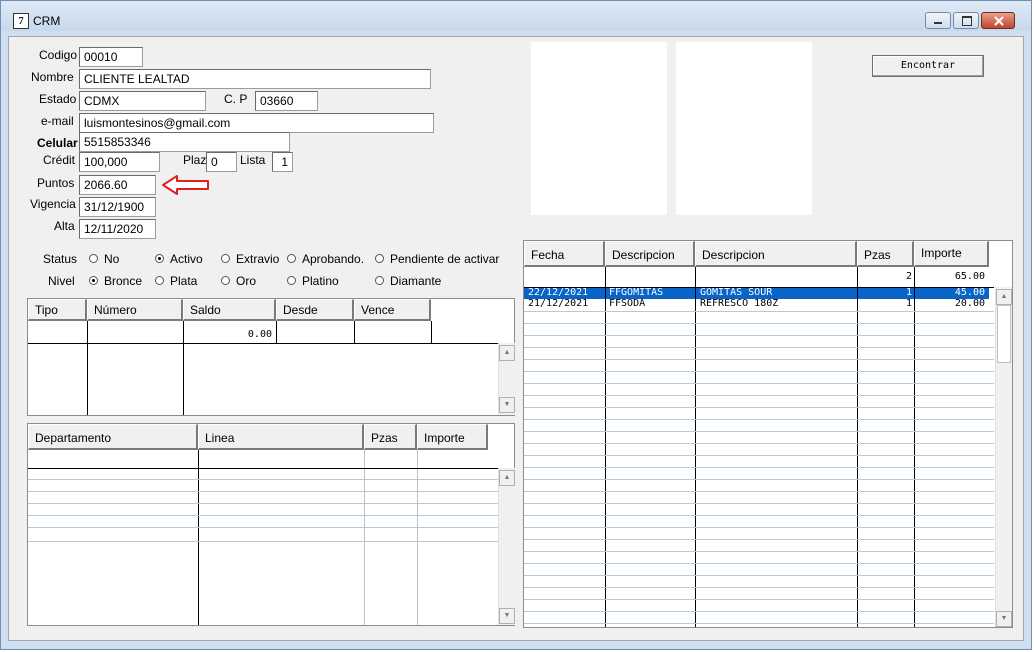 The width and height of the screenshot is (1034, 652). What do you see at coordinates (236, 99) in the screenshot?
I see `cp-label: C. P` at bounding box center [236, 99].